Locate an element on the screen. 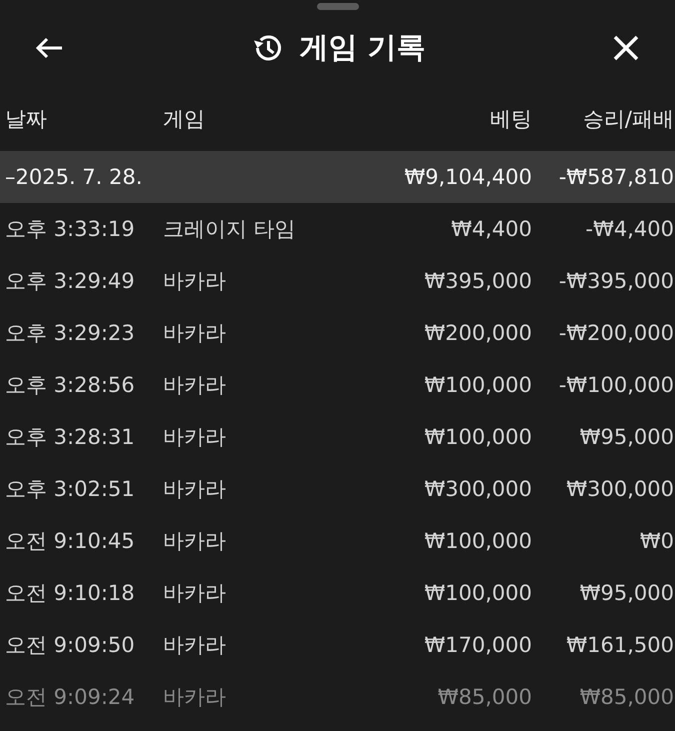 Image resolution: width=675 pixels, height=731 pixels. table-cell-text: 크레이지 타임 is located at coordinates (229, 229).